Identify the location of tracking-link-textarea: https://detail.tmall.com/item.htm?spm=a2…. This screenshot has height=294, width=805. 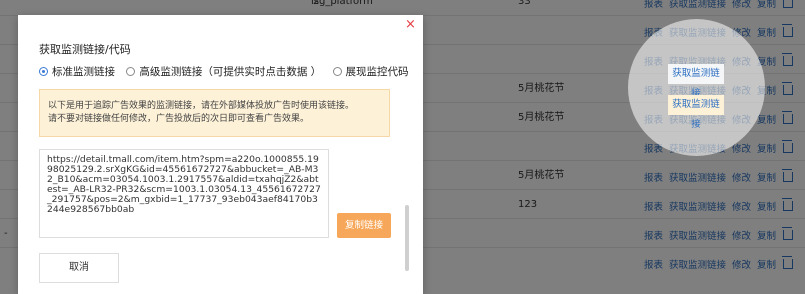
(184, 193).